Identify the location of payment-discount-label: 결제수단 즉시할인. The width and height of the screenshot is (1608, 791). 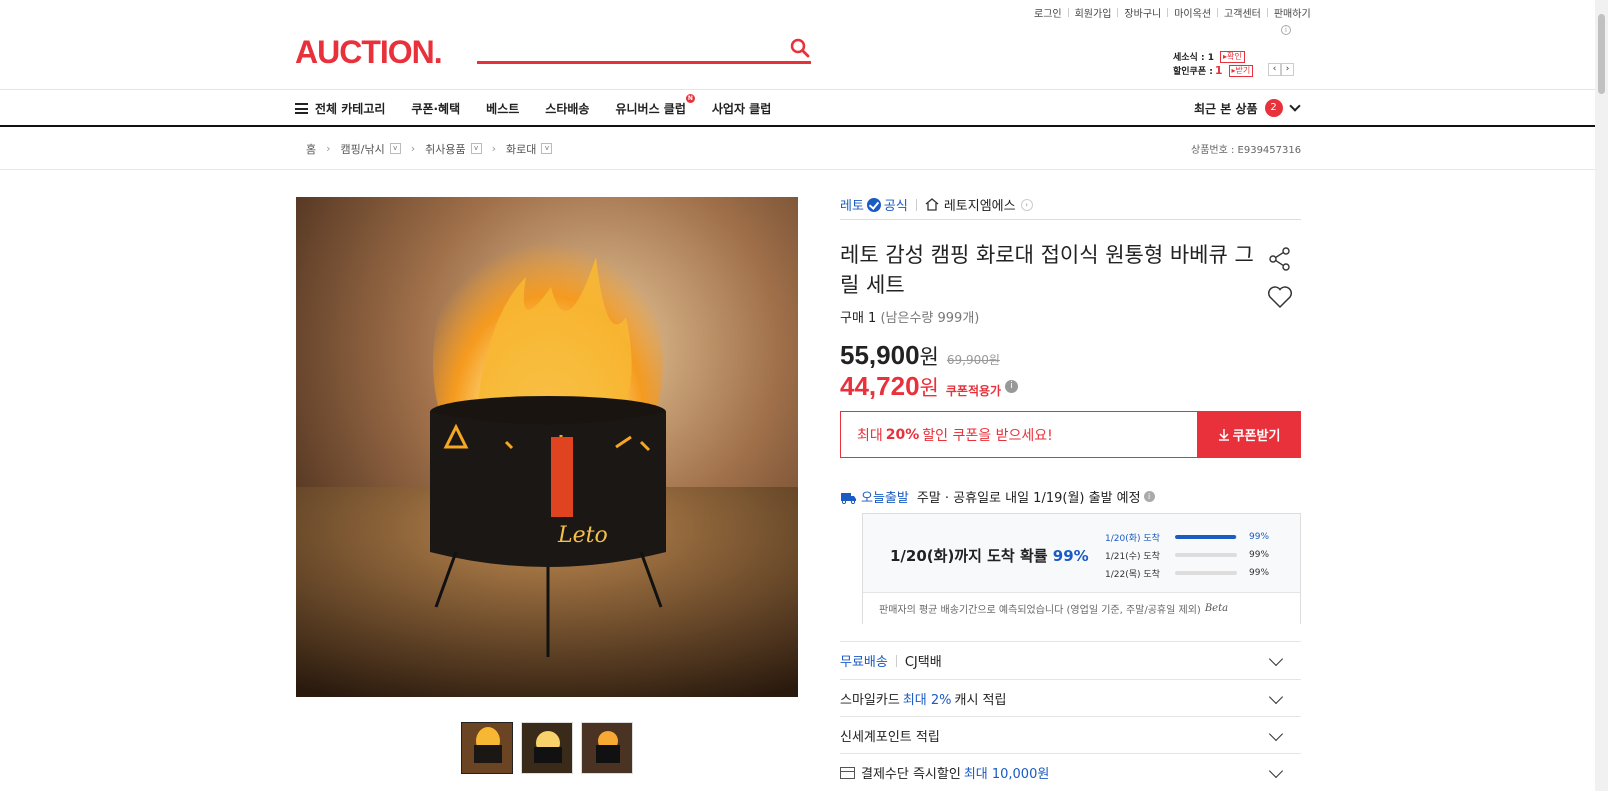
(911, 774).